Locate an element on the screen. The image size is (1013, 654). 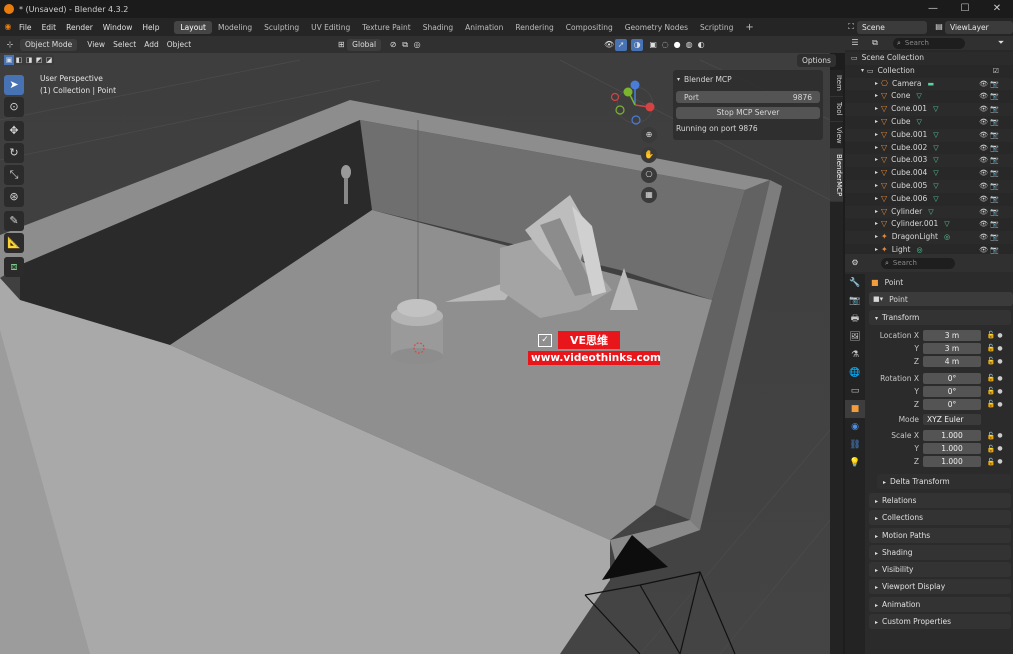
tab-tool: Tool is located at coordinates (836, 109).